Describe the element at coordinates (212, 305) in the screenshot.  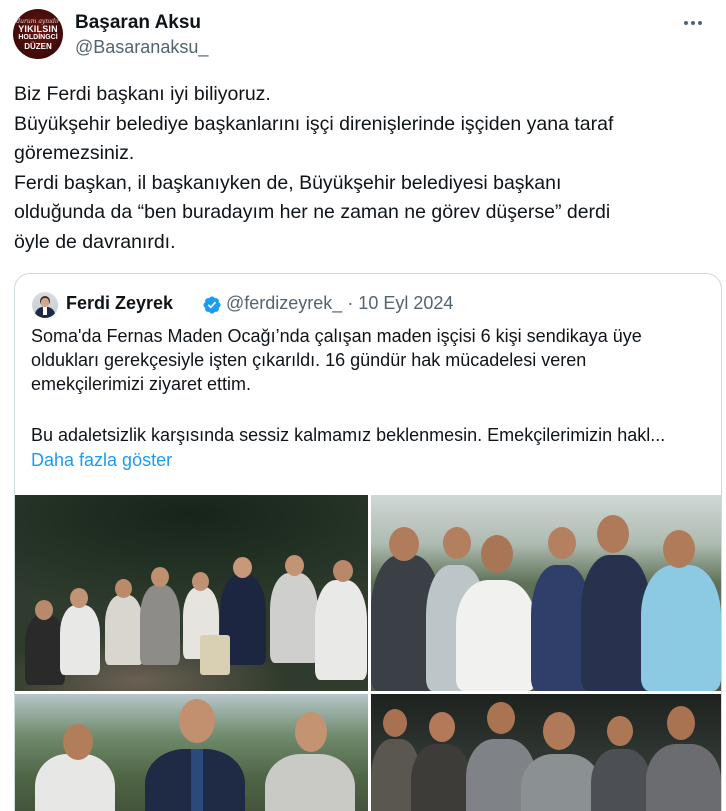
I see `verified-badge-icon` at that location.